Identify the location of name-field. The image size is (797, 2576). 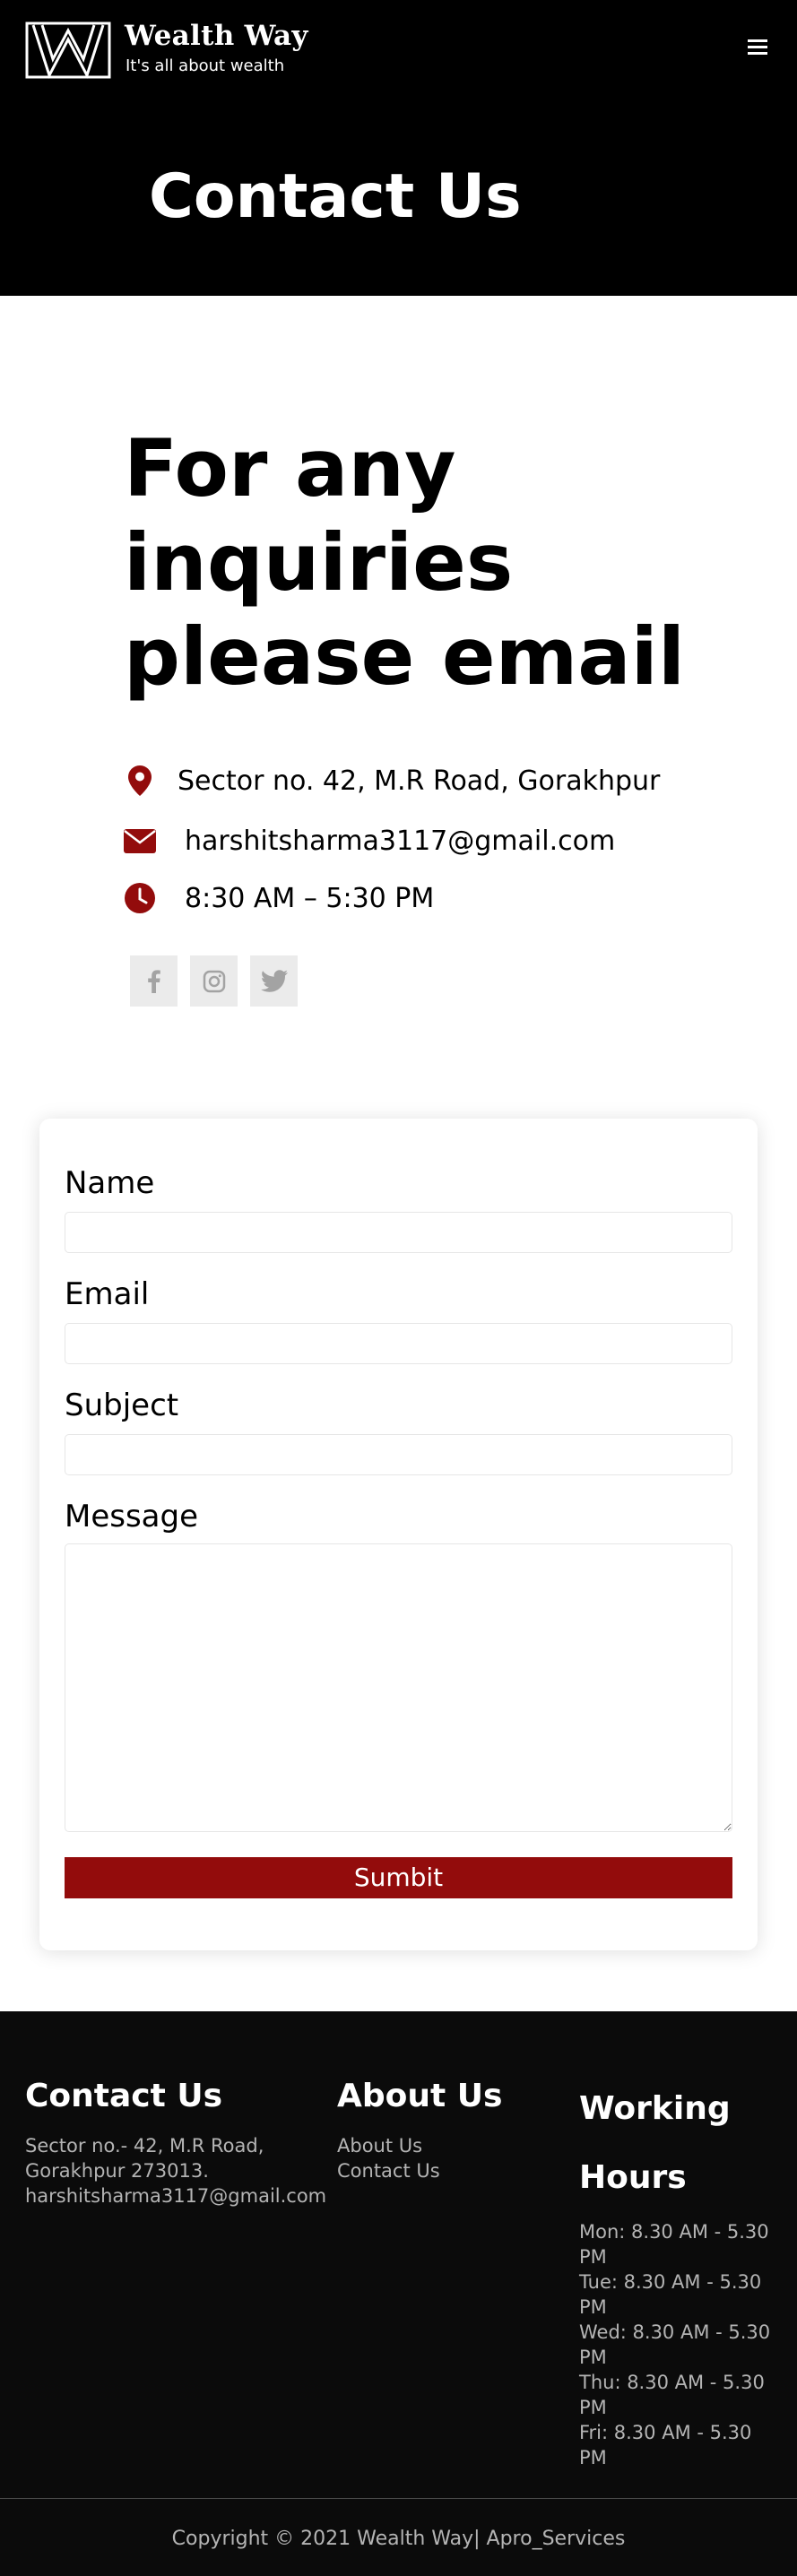
(398, 1232).